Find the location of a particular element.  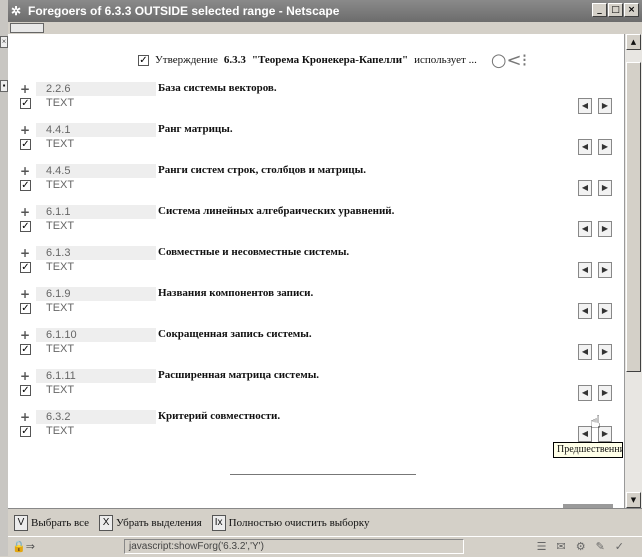

clear-all-button: Ix Полностью очистить выборку is located at coordinates (290, 522).